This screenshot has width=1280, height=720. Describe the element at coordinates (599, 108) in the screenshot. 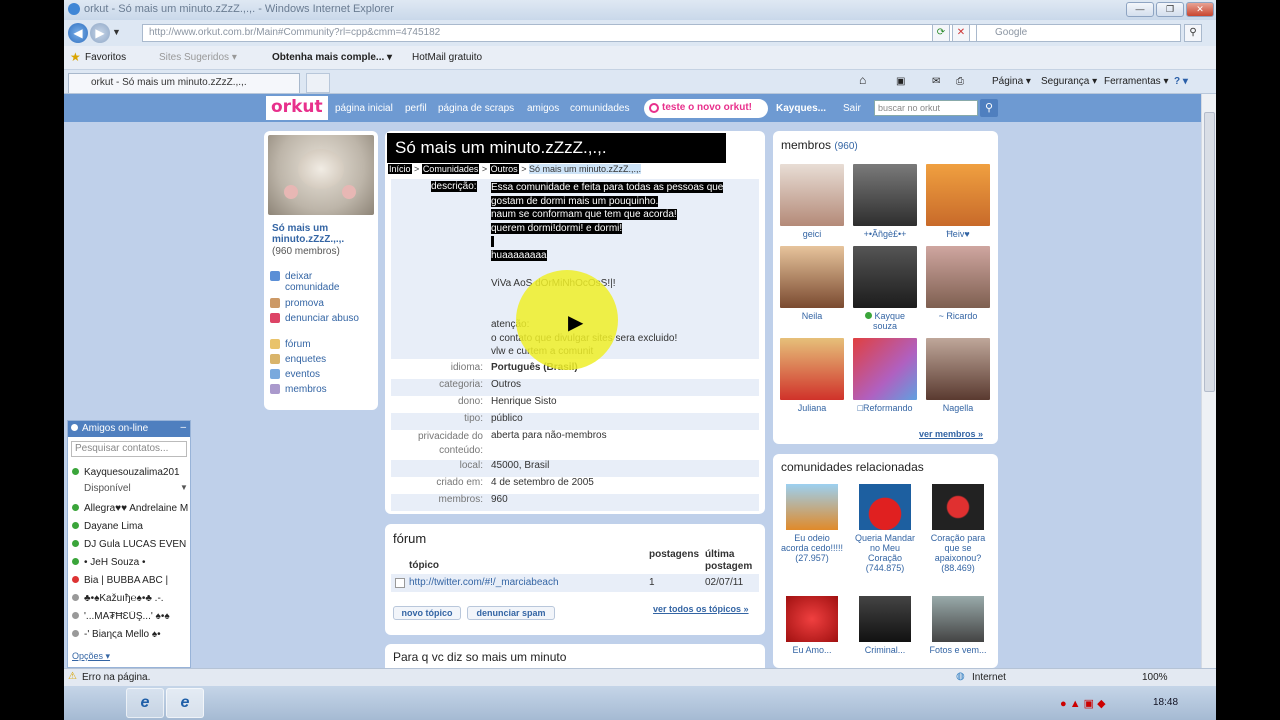

I see `nav-comunidades: comunidades` at that location.